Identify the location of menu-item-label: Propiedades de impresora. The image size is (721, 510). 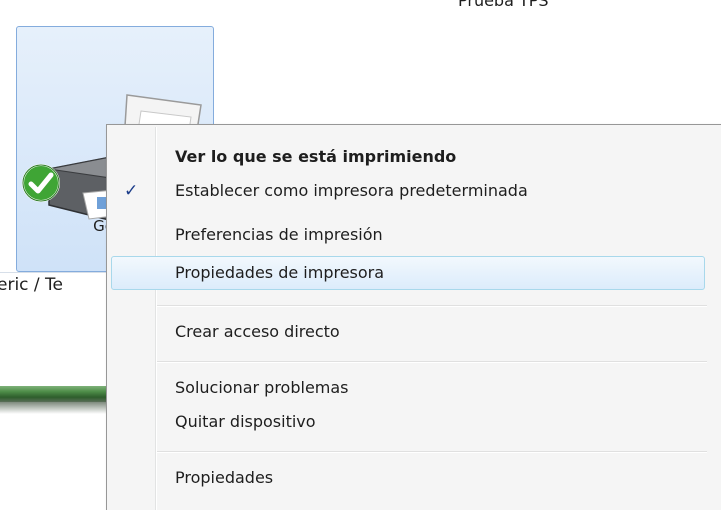
(280, 272).